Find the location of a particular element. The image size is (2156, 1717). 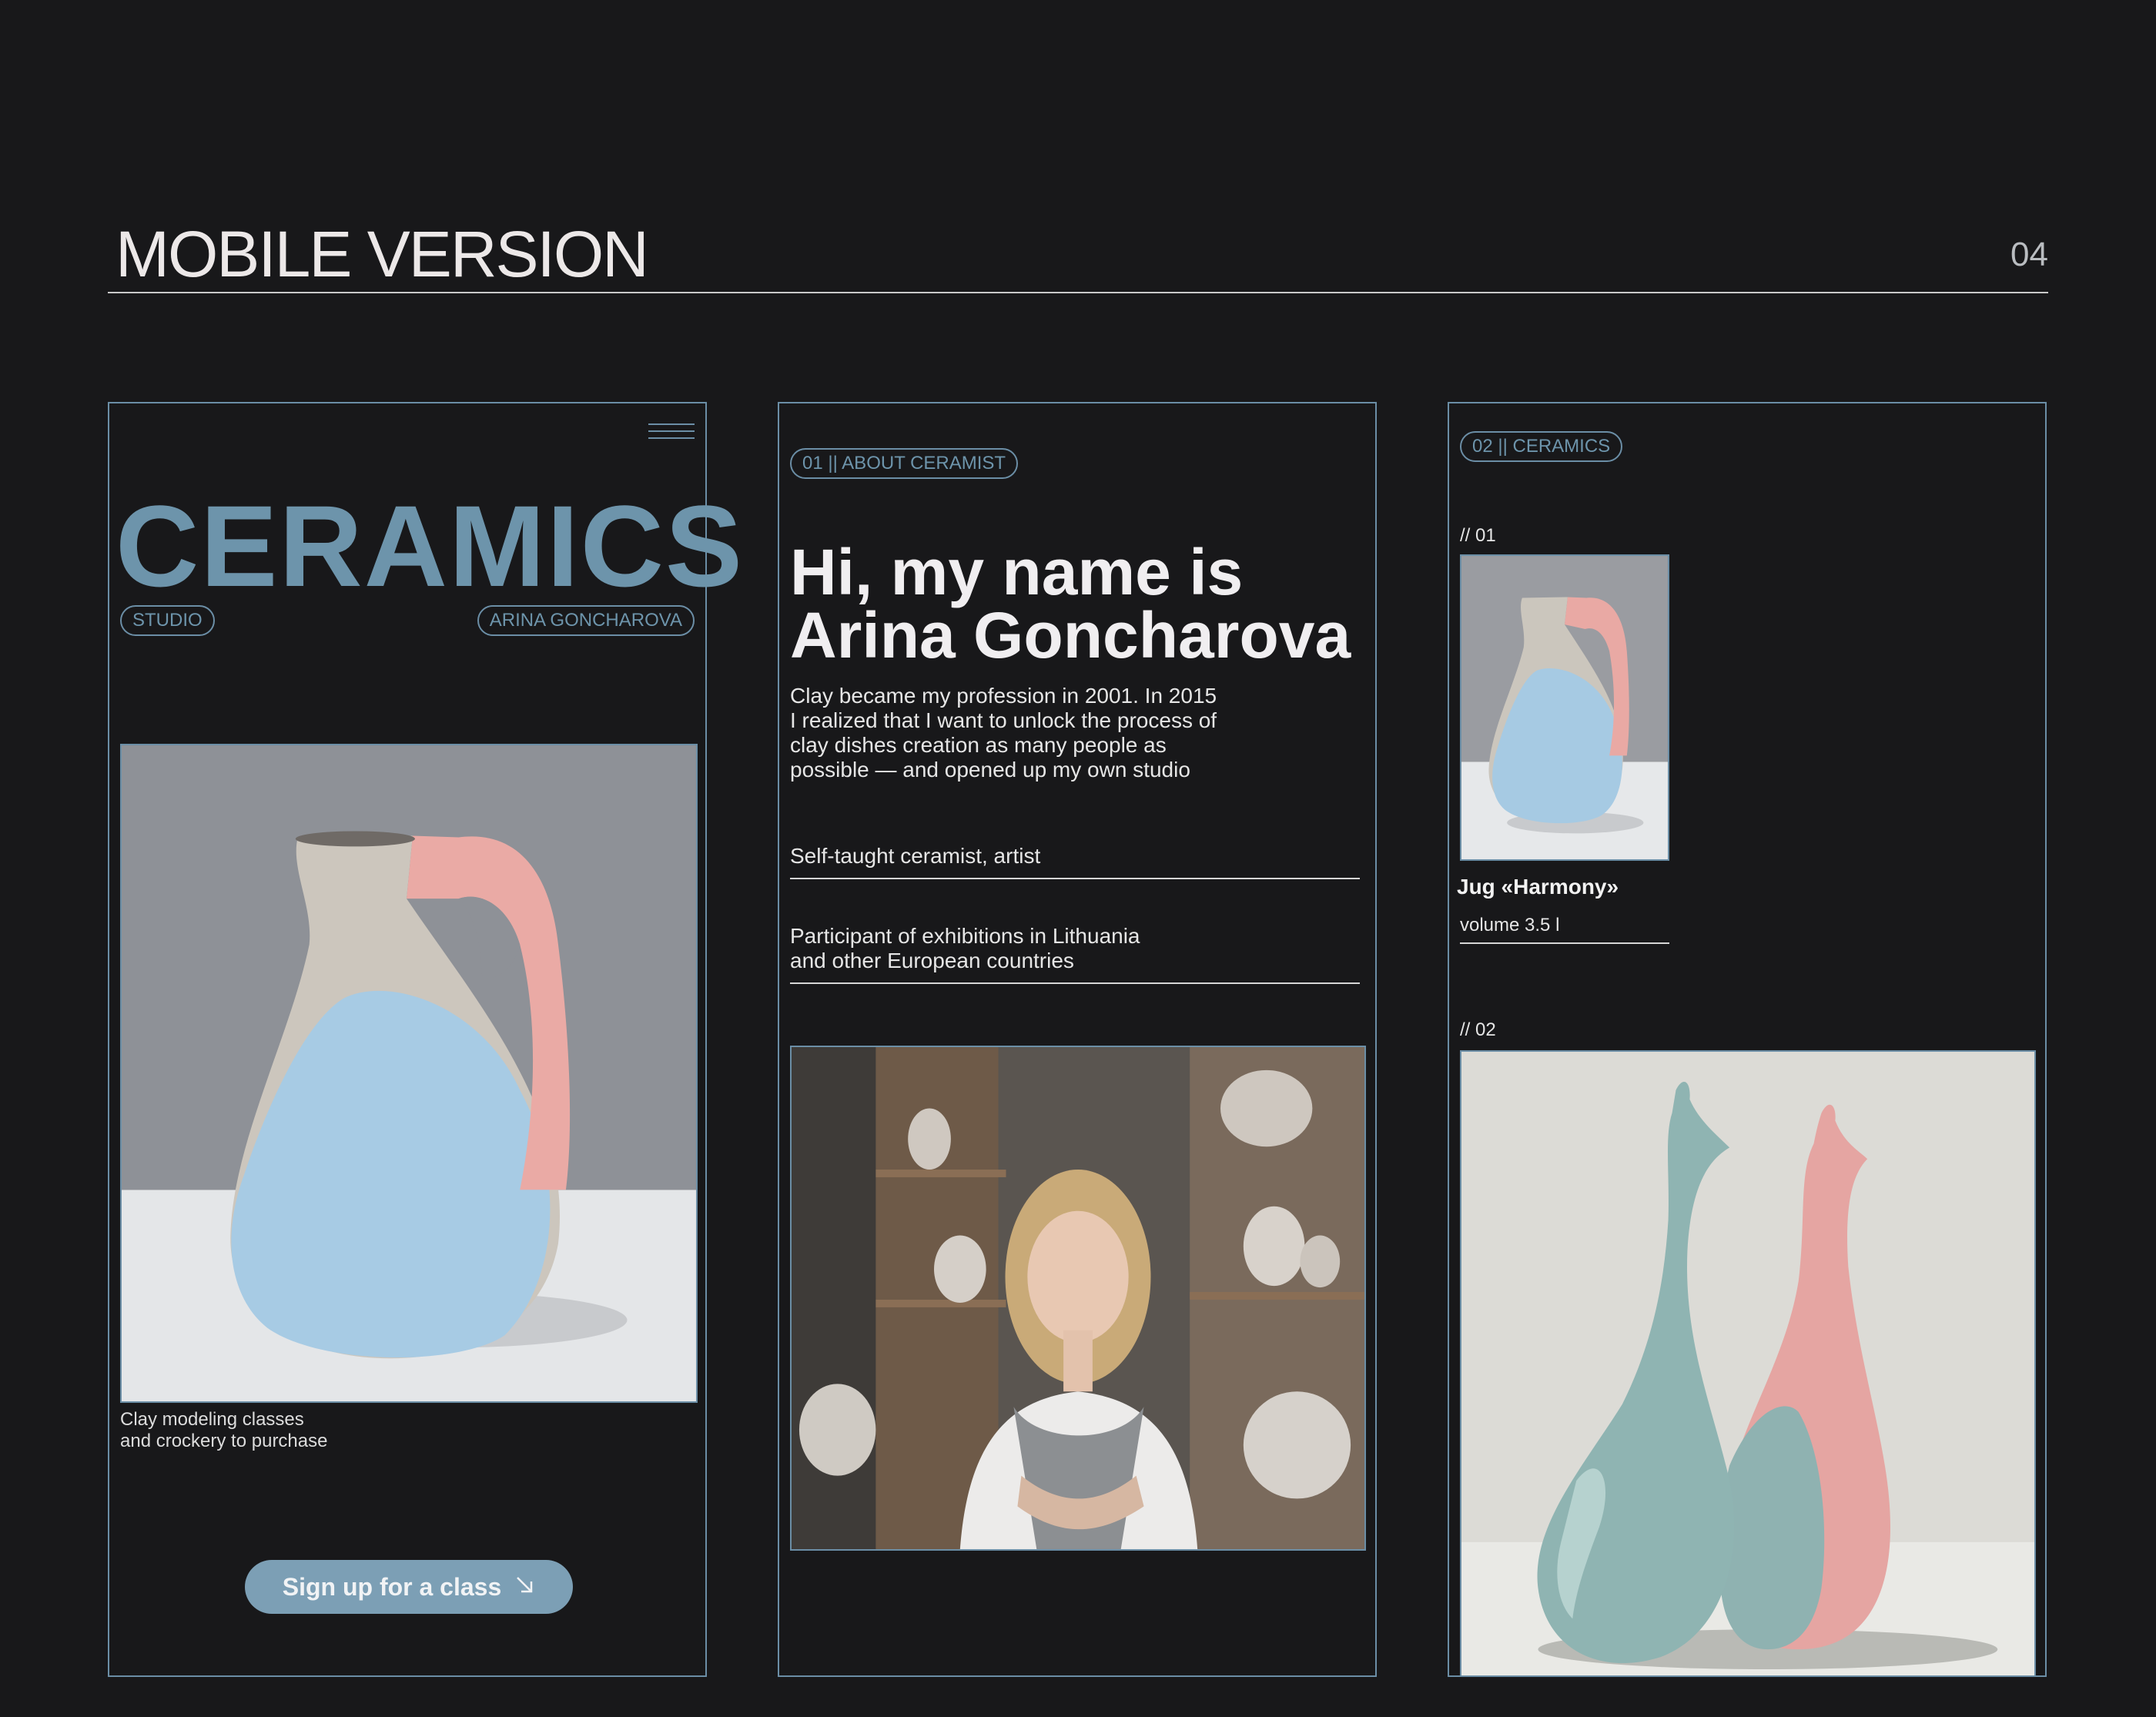

hero-jug-image is located at coordinates (409, 1073).